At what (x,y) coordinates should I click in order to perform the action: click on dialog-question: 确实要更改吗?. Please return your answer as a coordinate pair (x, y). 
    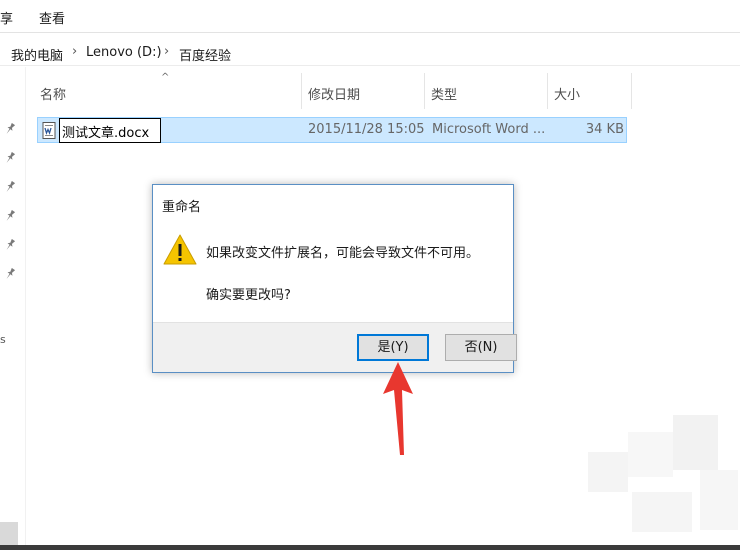
    Looking at the image, I should click on (248, 295).